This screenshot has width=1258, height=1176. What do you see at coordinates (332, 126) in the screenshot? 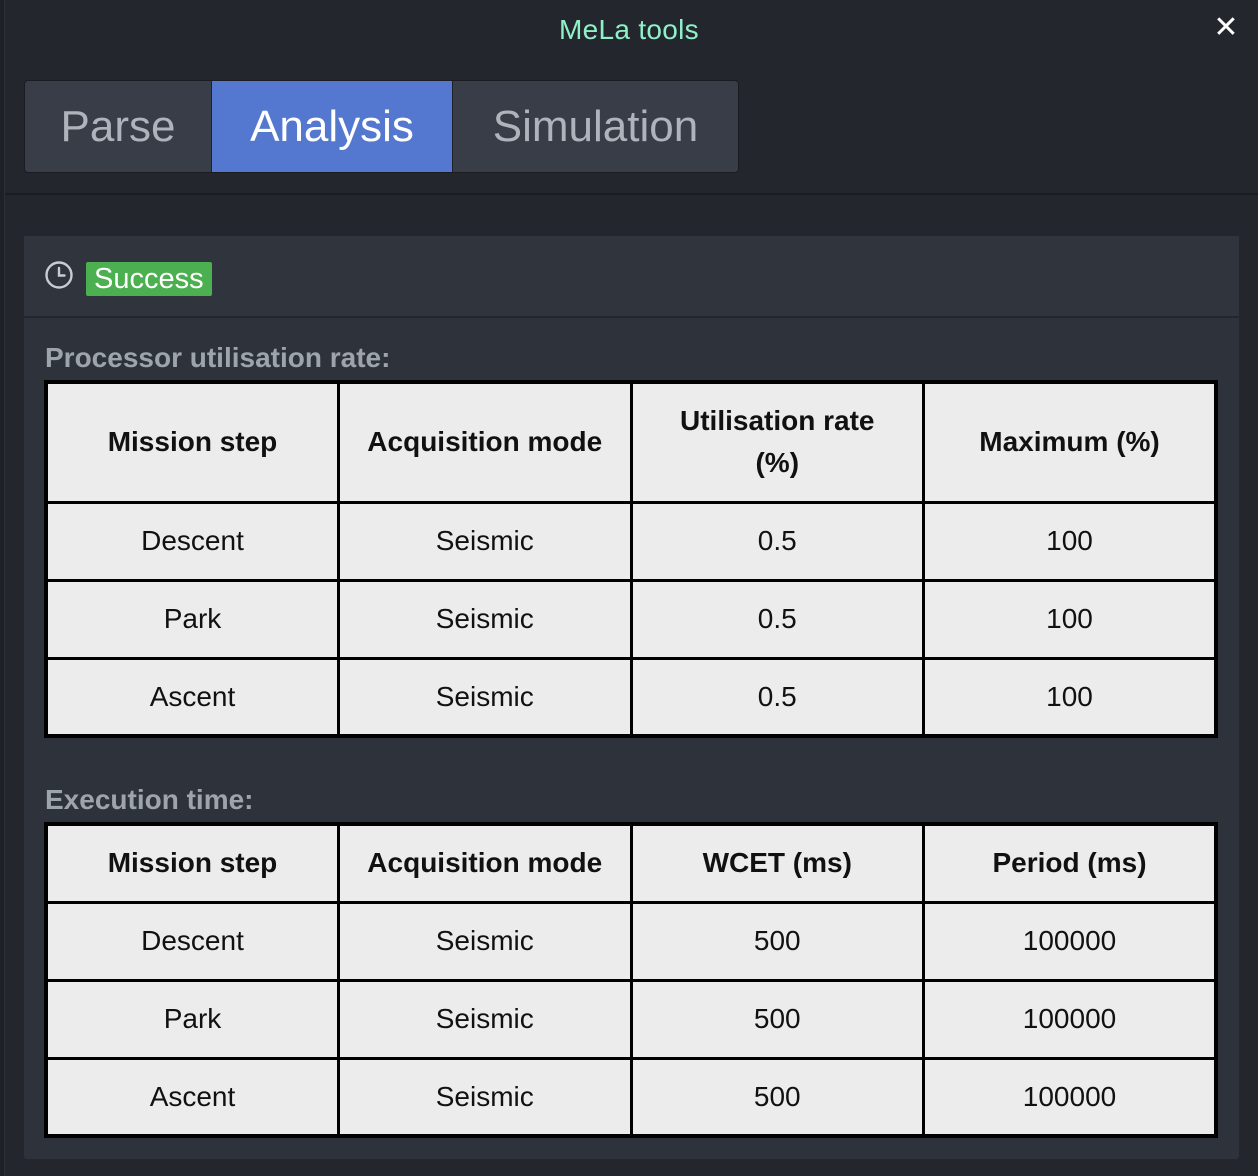
I see `tab-analysis: Analysis` at bounding box center [332, 126].